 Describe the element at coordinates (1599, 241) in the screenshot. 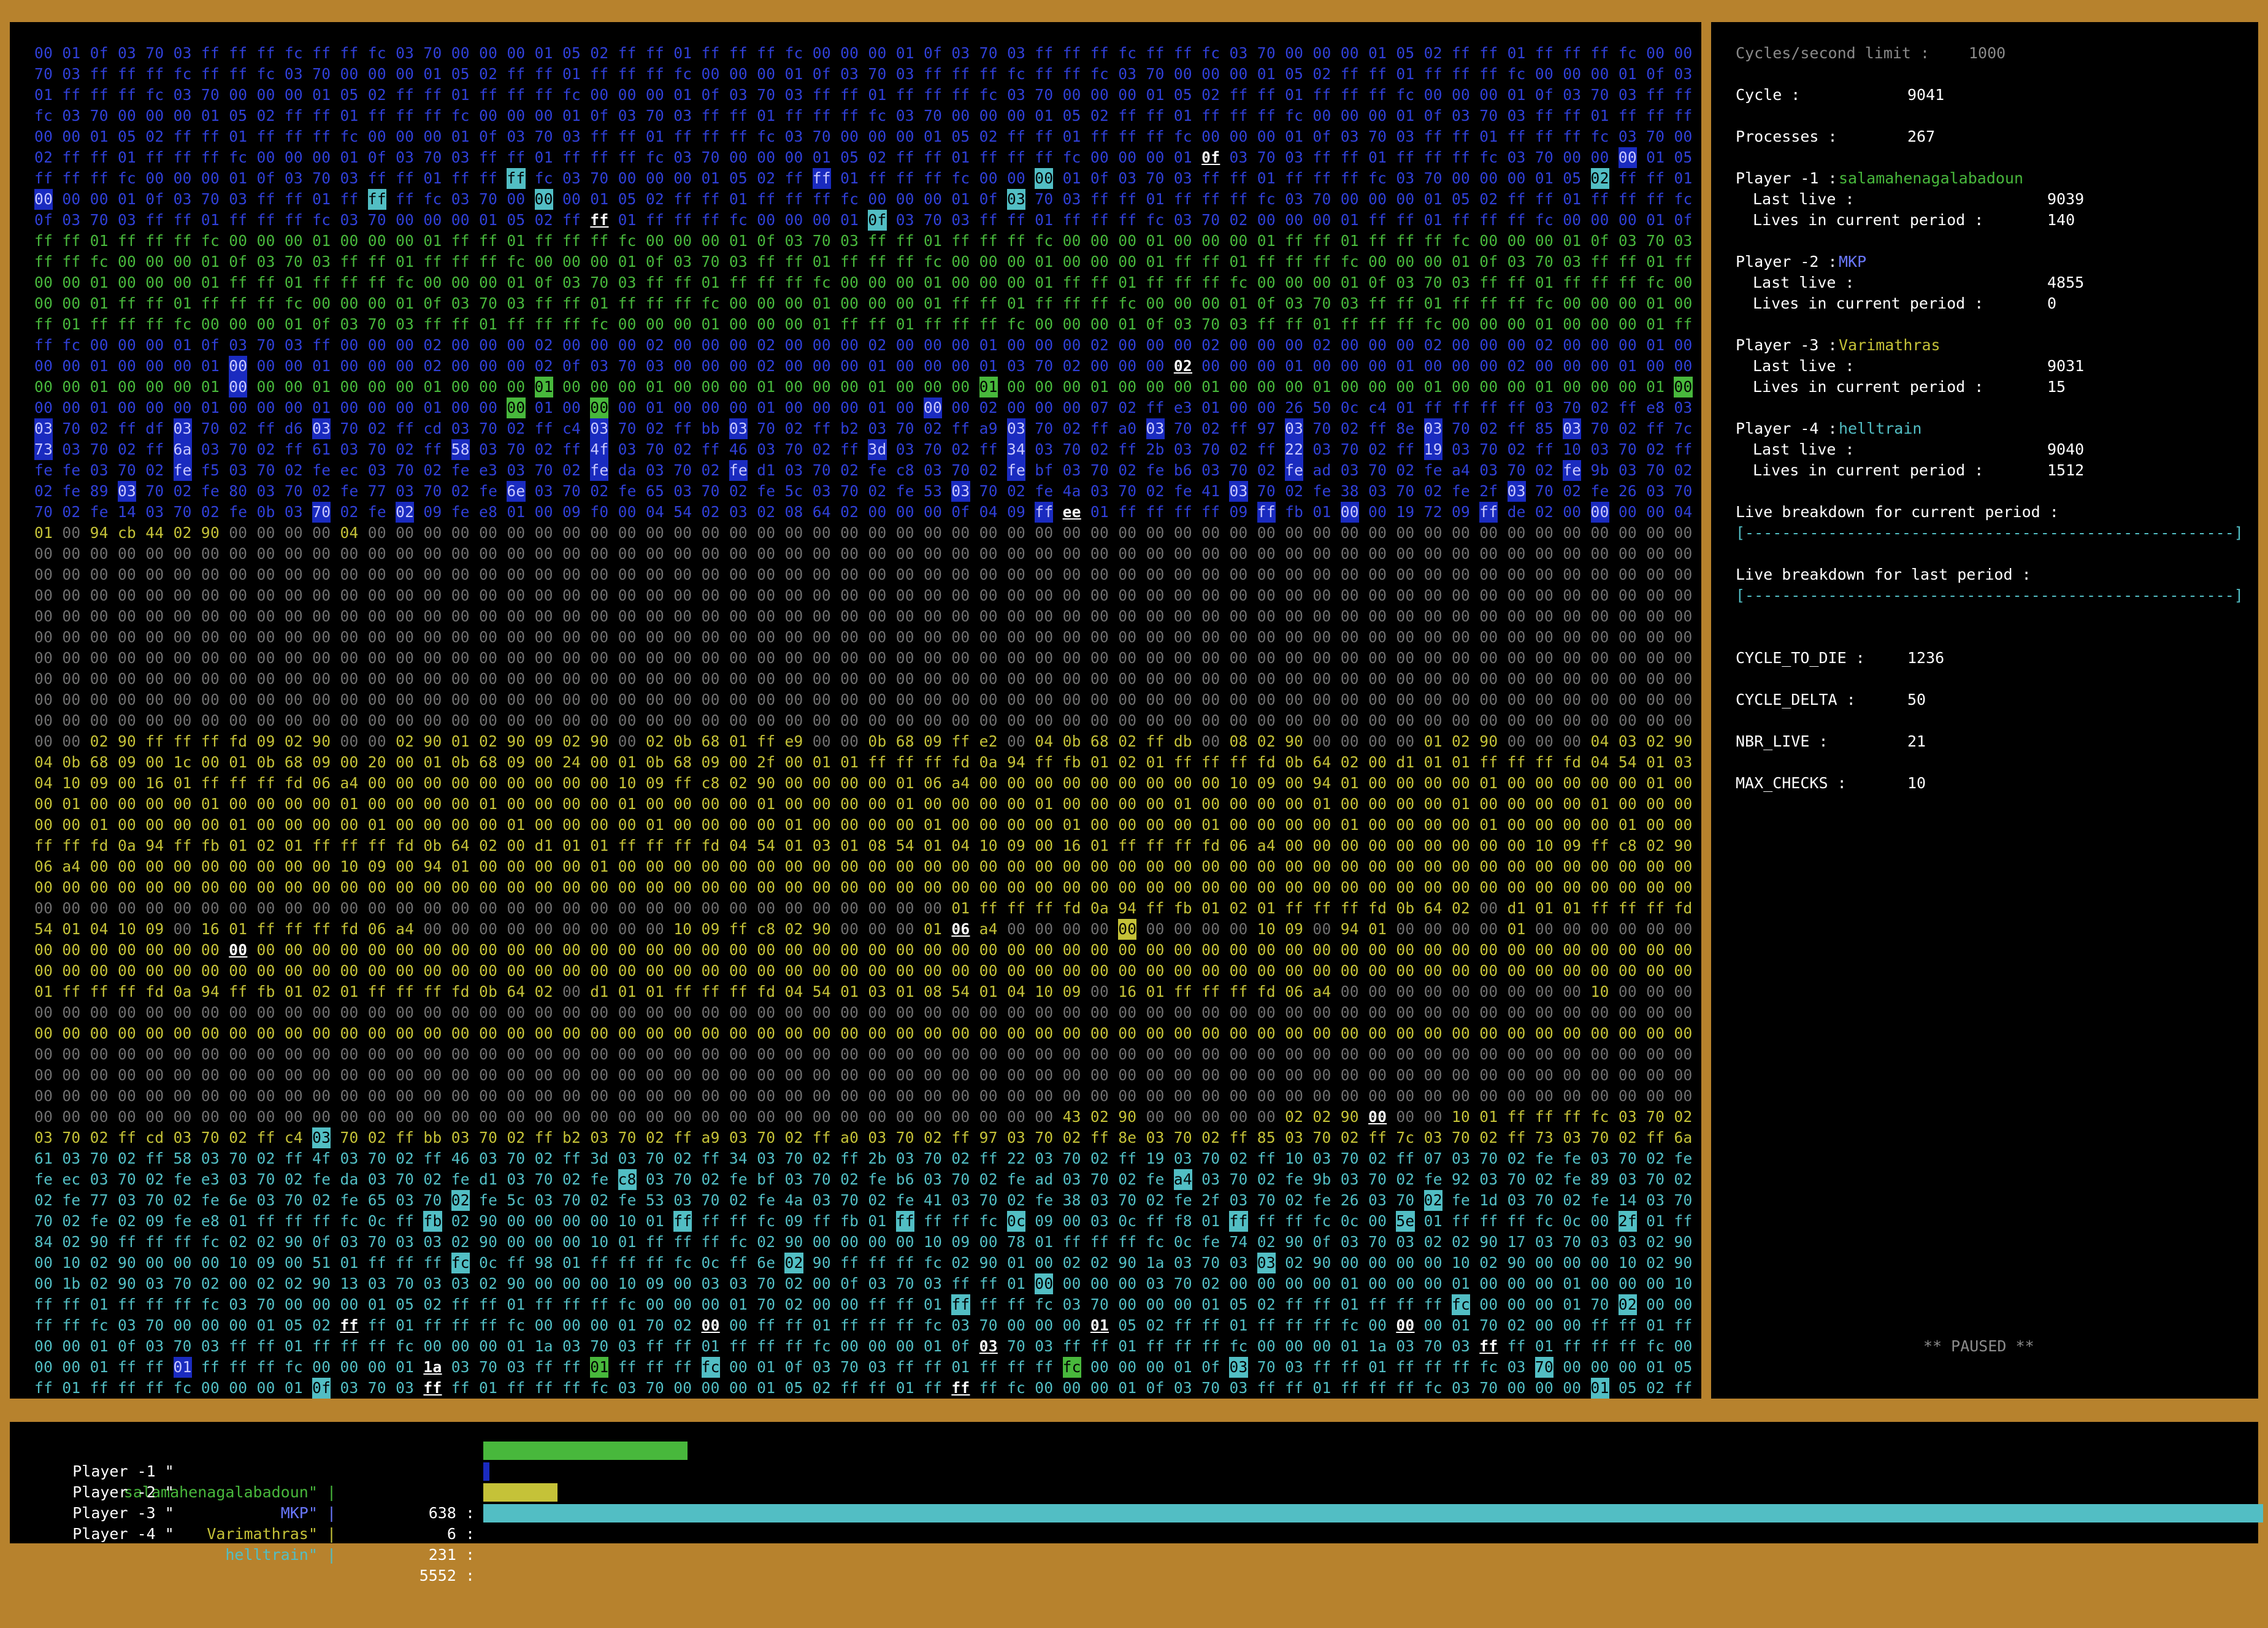

I see `memory-byte: 0f` at that location.